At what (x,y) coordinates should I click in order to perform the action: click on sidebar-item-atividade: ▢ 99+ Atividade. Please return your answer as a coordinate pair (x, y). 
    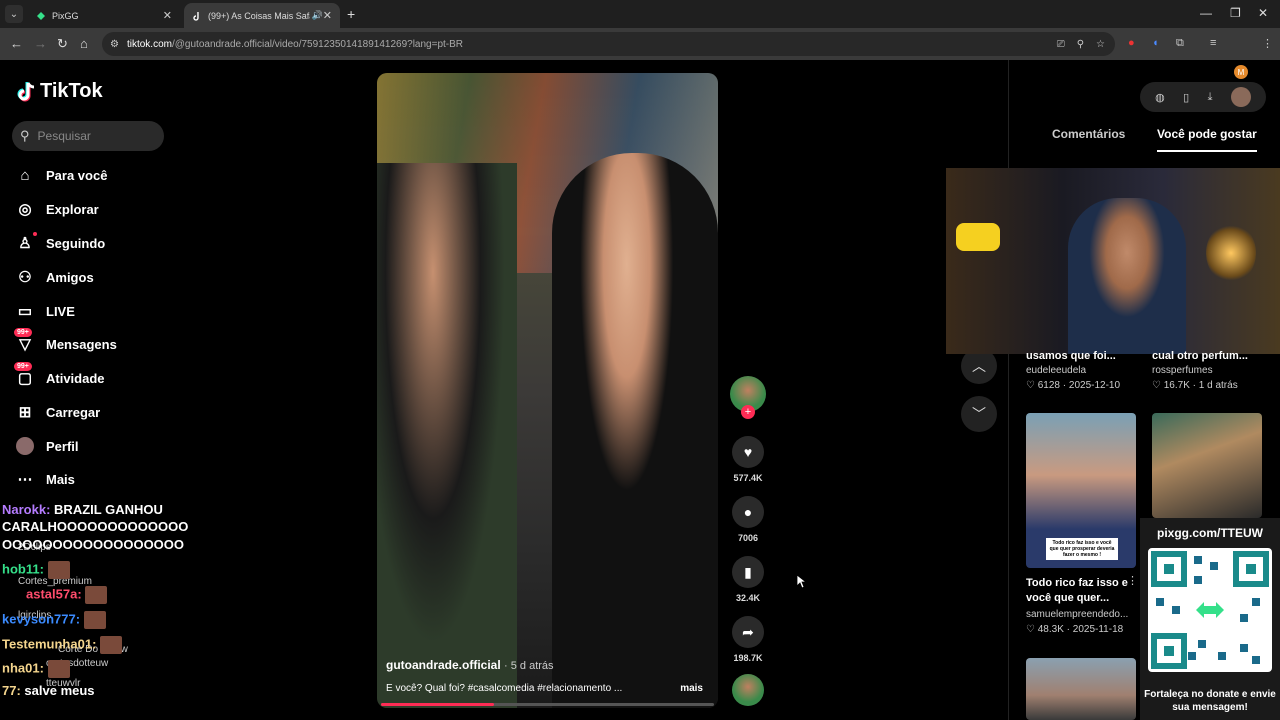
    Looking at the image, I should click on (59, 374).